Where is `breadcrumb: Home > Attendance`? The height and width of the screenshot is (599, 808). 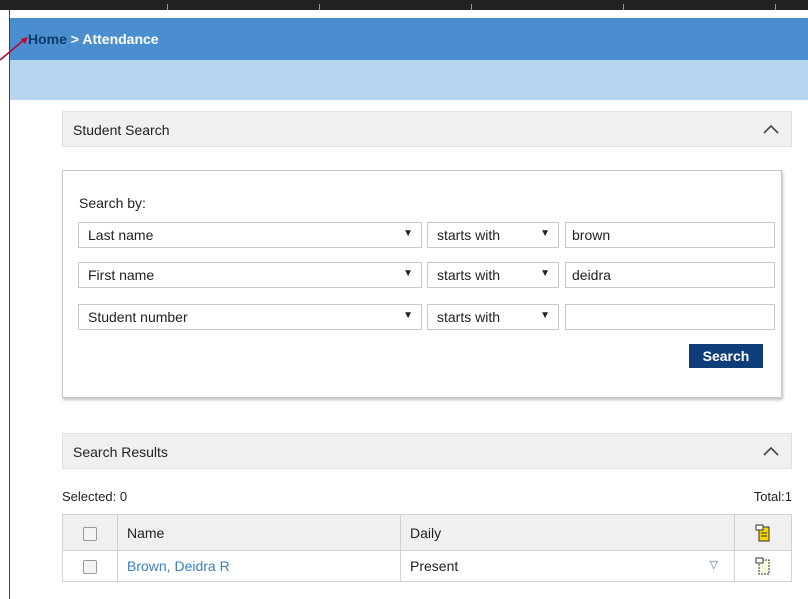
breadcrumb: Home > Attendance is located at coordinates (93, 39).